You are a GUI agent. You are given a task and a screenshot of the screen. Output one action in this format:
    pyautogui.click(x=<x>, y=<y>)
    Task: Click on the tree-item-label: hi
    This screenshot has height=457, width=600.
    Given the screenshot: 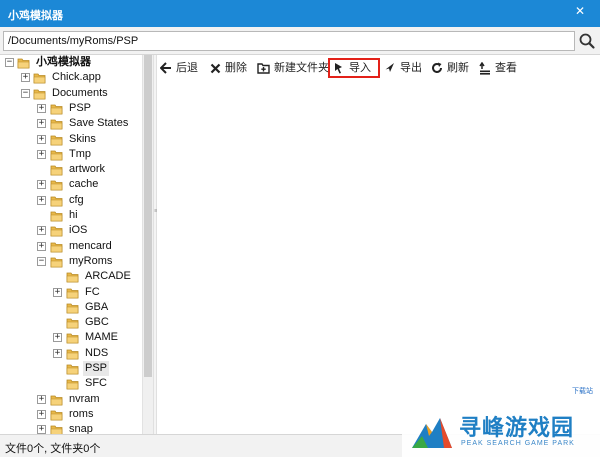 What is the action you would take?
    pyautogui.click(x=73, y=215)
    